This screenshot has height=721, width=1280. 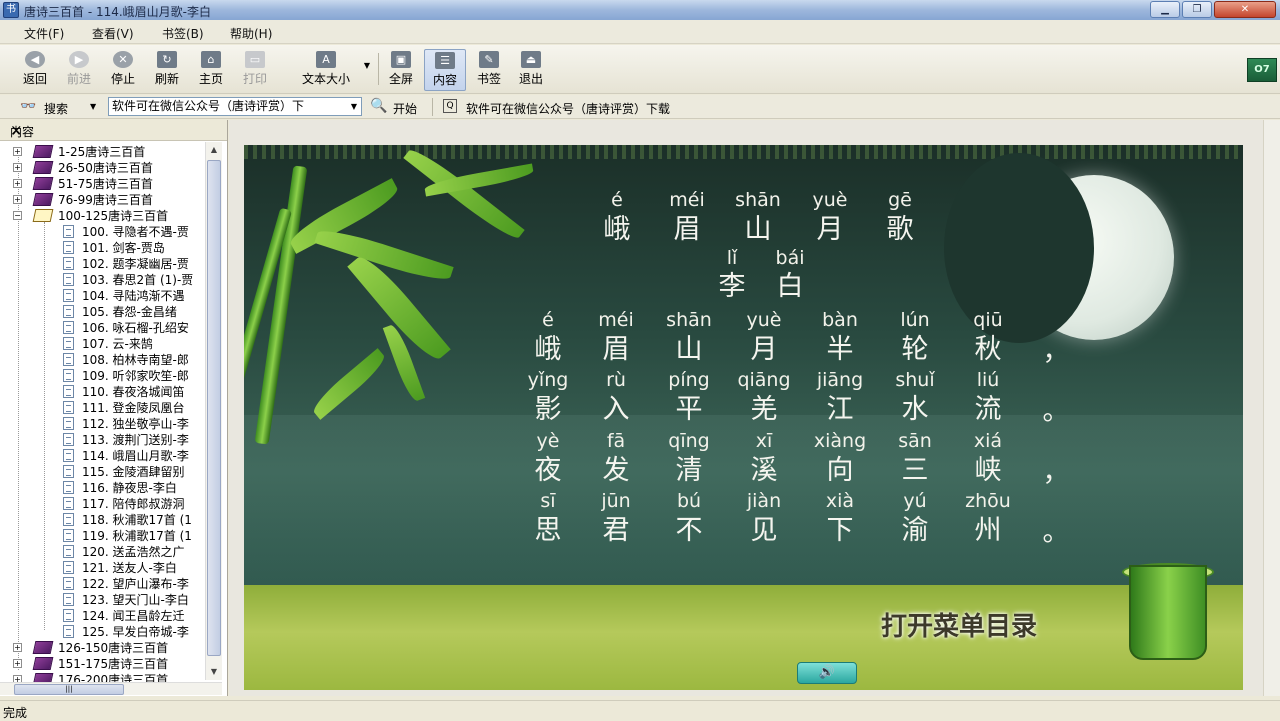 I want to click on contents-button: ☰ 内容, so click(x=445, y=70).